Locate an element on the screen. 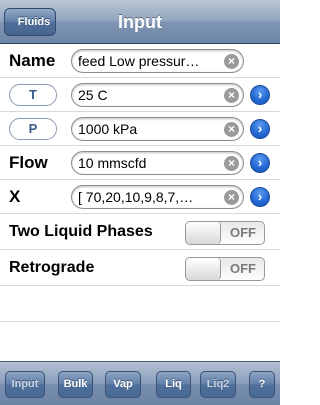 This screenshot has height=405, width=320. composition-row: X [ 70,20,10,9,8,7,… × › is located at coordinates (140, 197).